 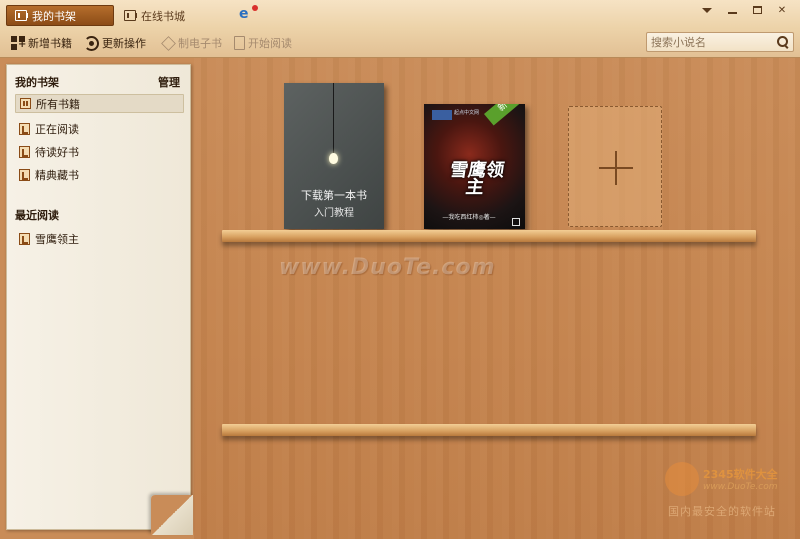 I want to click on brand-slogan: 国内最安全的软件站, so click(x=722, y=511).